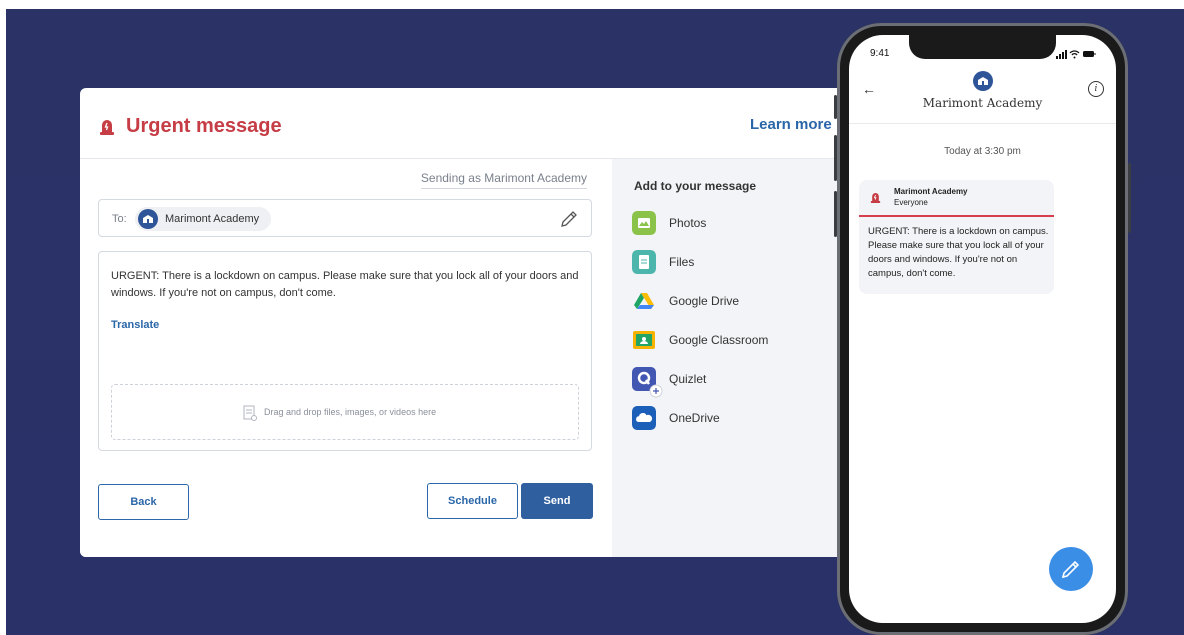 The image size is (1184, 635). What do you see at coordinates (835, 214) in the screenshot?
I see `phone-volume-down` at bounding box center [835, 214].